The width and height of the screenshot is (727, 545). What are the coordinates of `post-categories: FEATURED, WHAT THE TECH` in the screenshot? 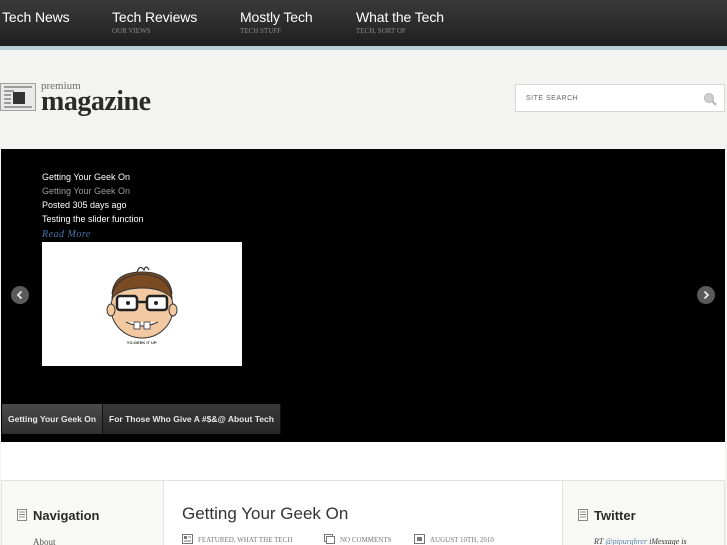 It's located at (245, 540).